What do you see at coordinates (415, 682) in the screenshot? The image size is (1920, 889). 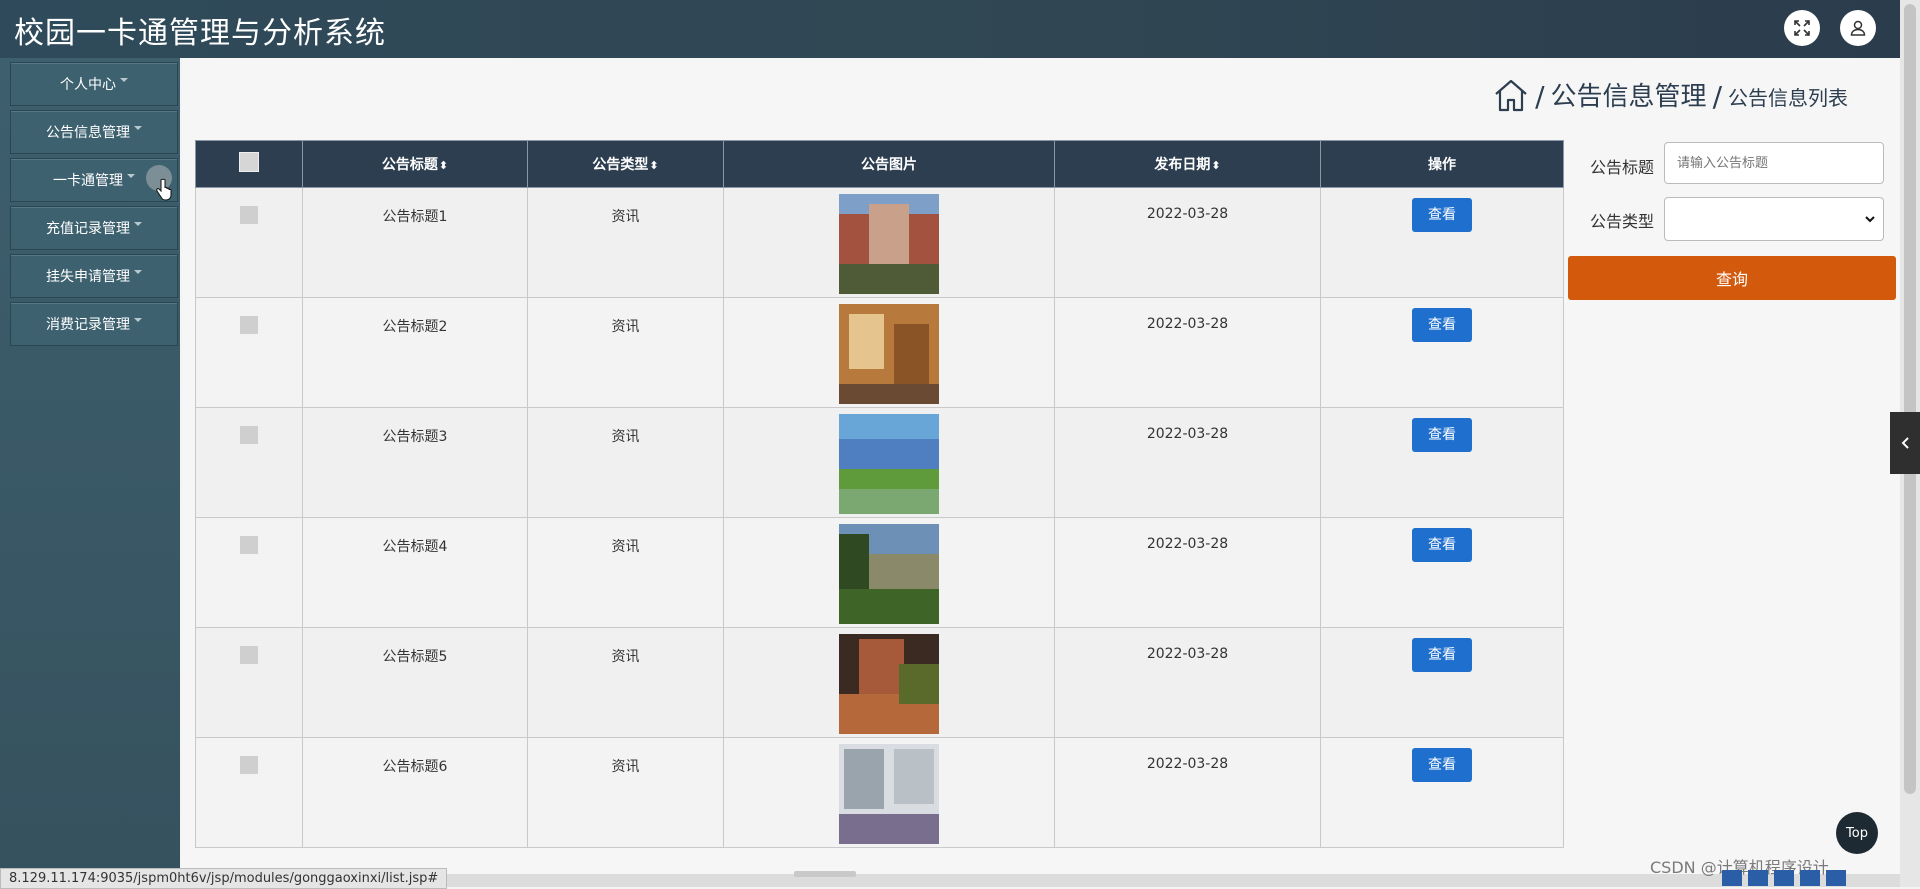 I see `title-cell: 公告标题5` at bounding box center [415, 682].